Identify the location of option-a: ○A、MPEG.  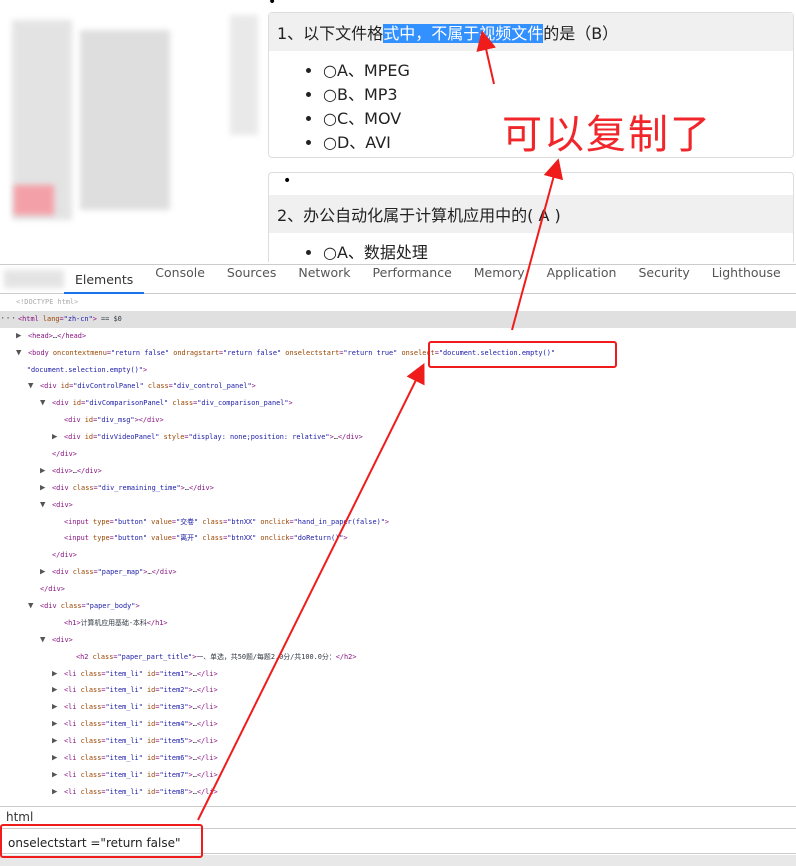
(558, 71).